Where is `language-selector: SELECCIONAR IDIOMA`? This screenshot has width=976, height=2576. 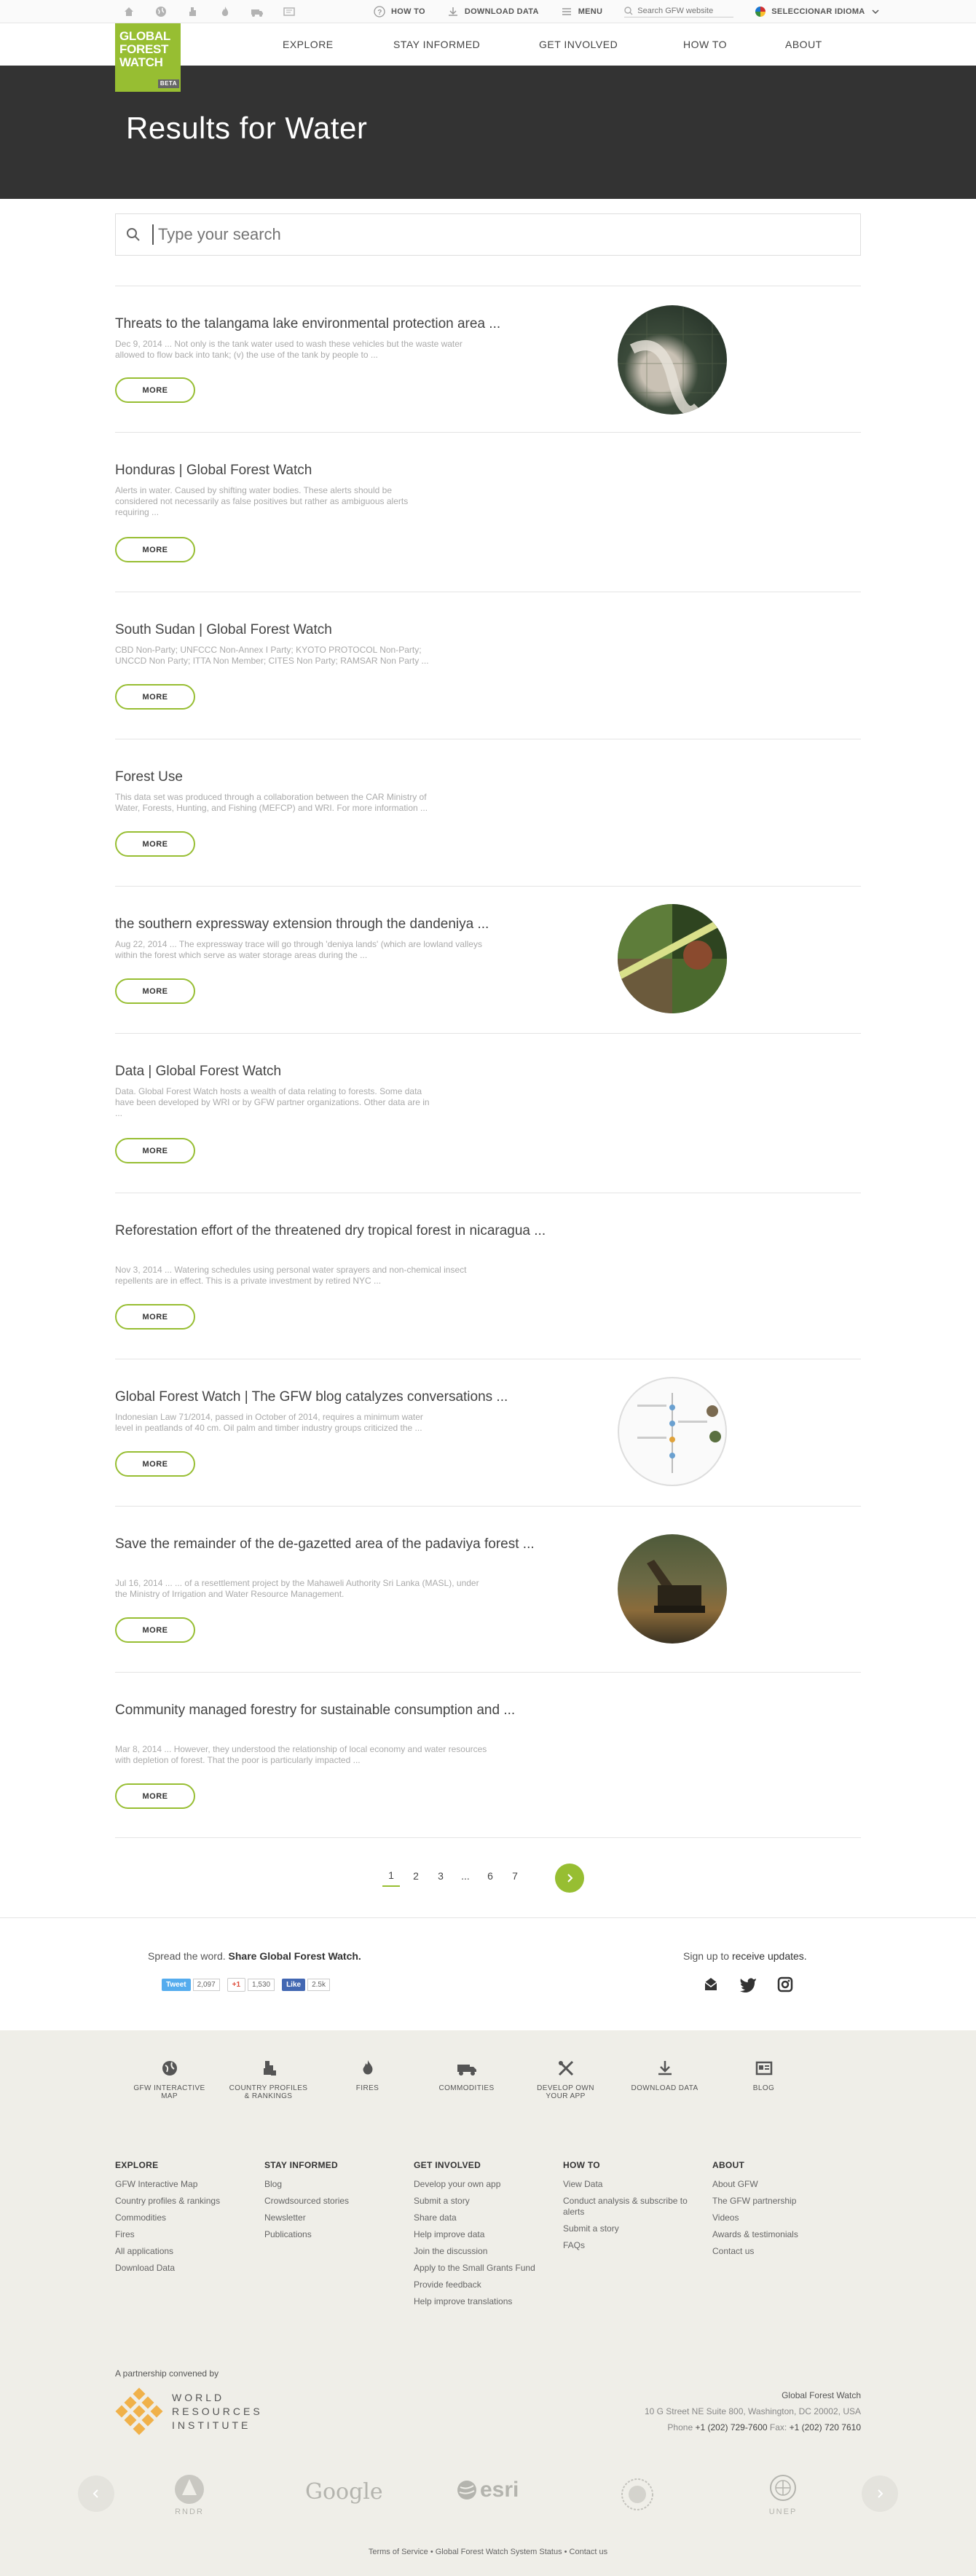
language-selector: SELECCIONAR IDIOMA is located at coordinates (817, 12).